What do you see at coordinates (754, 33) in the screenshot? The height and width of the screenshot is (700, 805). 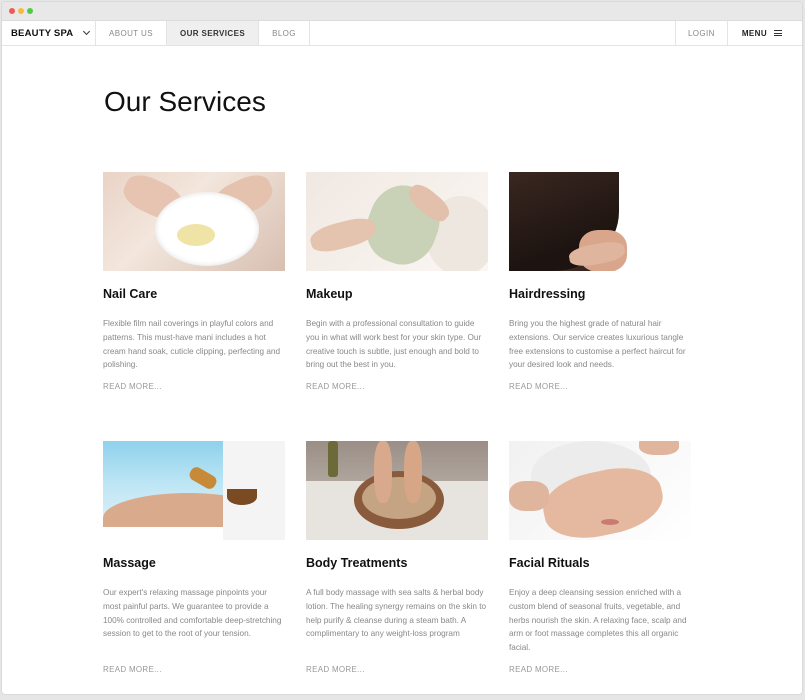 I see `menu-label: MENU` at bounding box center [754, 33].